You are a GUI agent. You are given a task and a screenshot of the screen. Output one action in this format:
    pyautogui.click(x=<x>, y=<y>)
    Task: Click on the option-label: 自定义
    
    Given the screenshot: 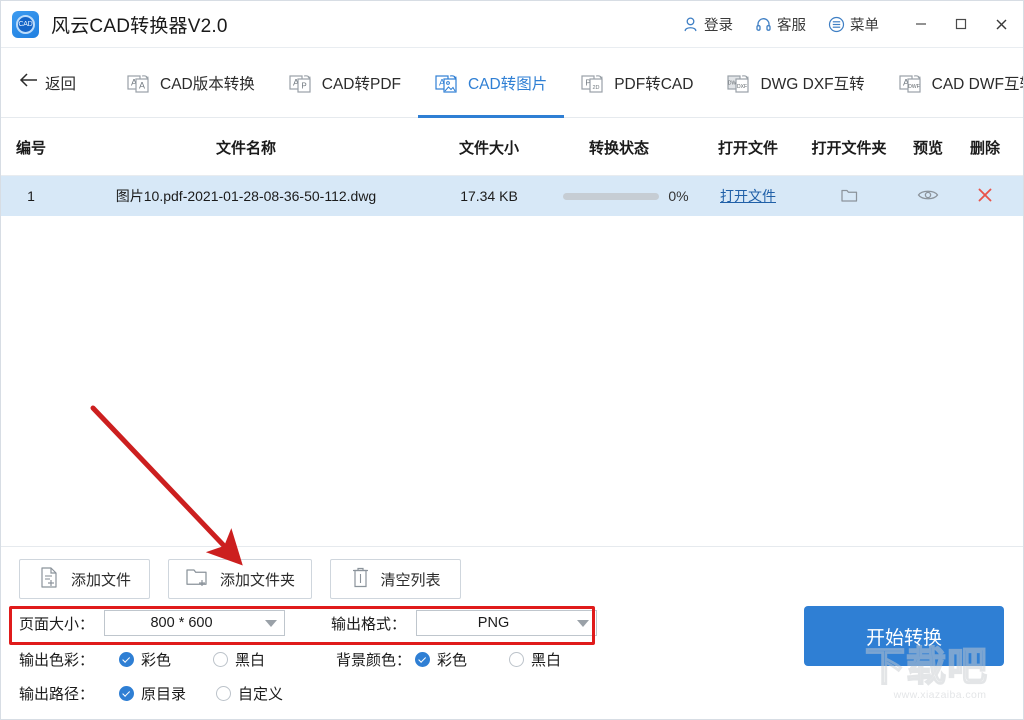 What is the action you would take?
    pyautogui.click(x=261, y=694)
    